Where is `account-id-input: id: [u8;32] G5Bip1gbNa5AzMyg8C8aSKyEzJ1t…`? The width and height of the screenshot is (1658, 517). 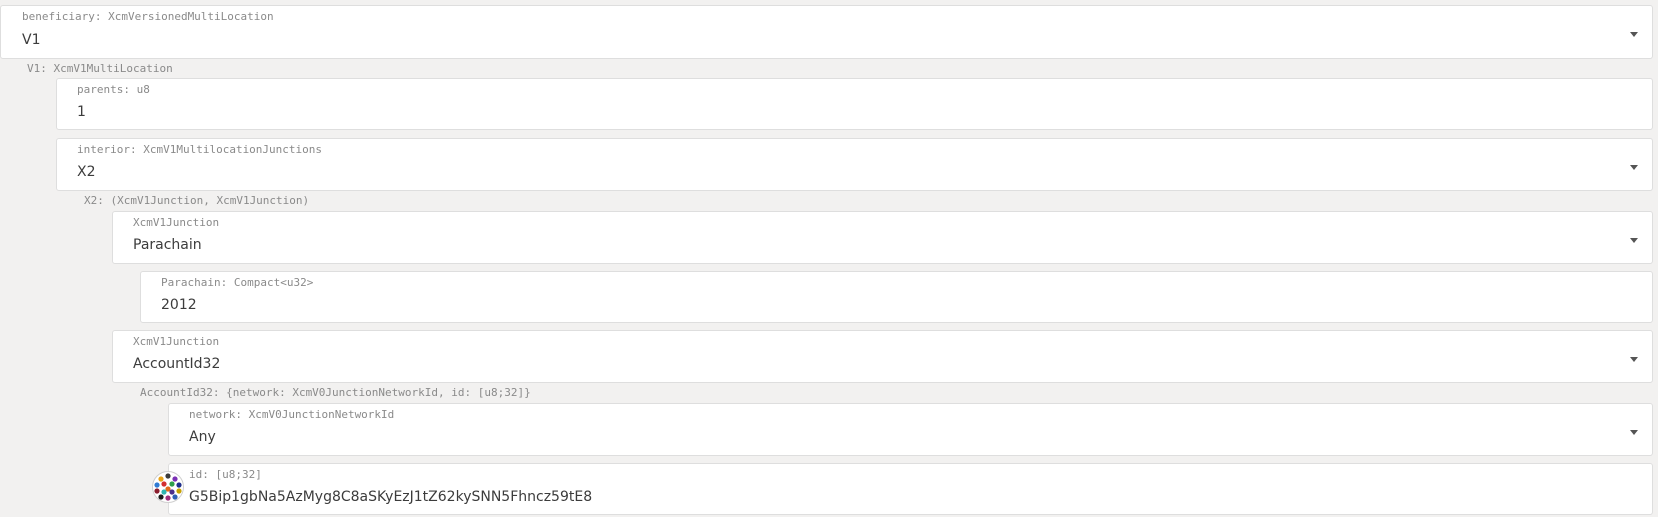
account-id-input: id: [u8;32] G5Bip1gbNa5AzMyg8C8aSKyEzJ1t… is located at coordinates (910, 489).